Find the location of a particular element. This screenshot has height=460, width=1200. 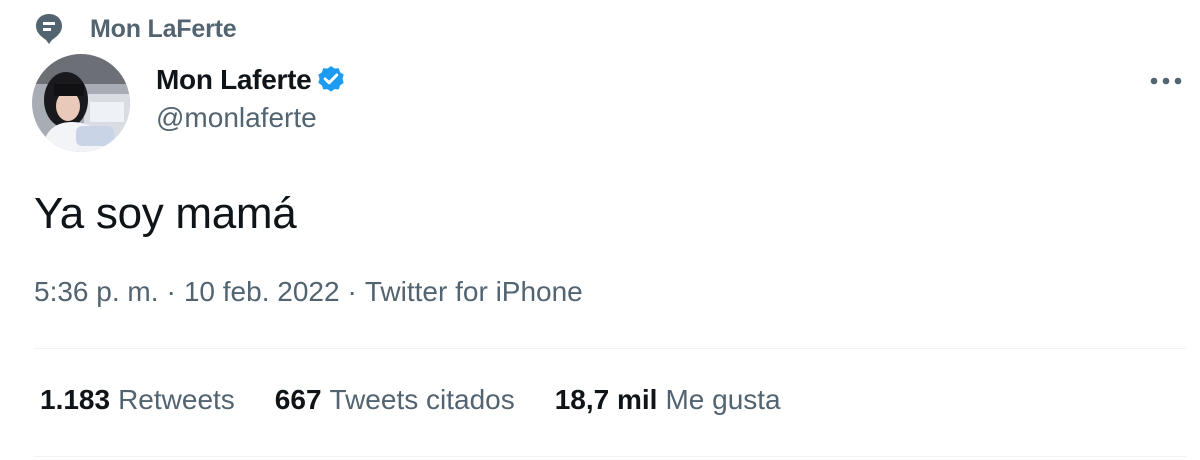

stat-count: 18,7 mil is located at coordinates (606, 399).